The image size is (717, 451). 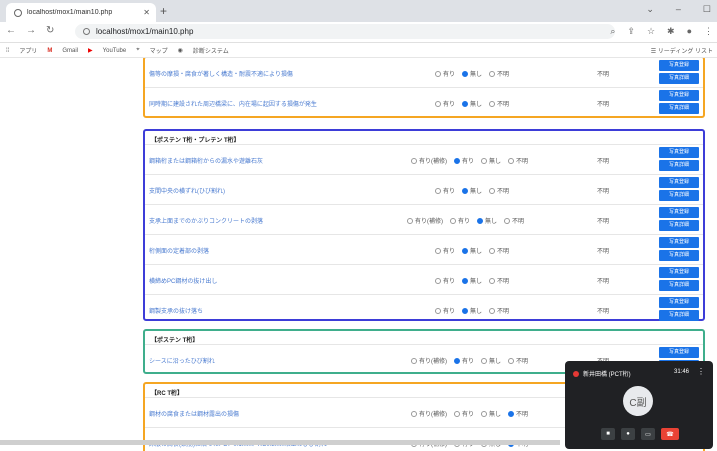 I want to click on minimize-icon: –, so click(x=678, y=9).